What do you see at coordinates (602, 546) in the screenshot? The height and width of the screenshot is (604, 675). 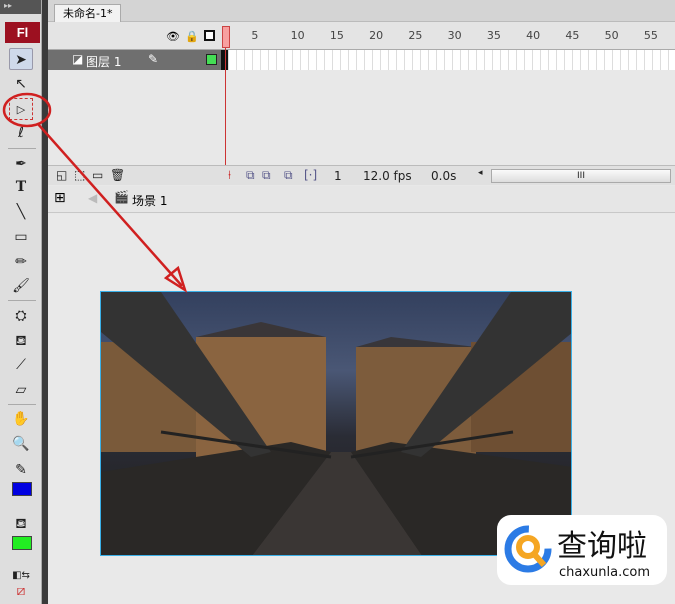 I see `watermark-brand: 查询啦` at bounding box center [602, 546].